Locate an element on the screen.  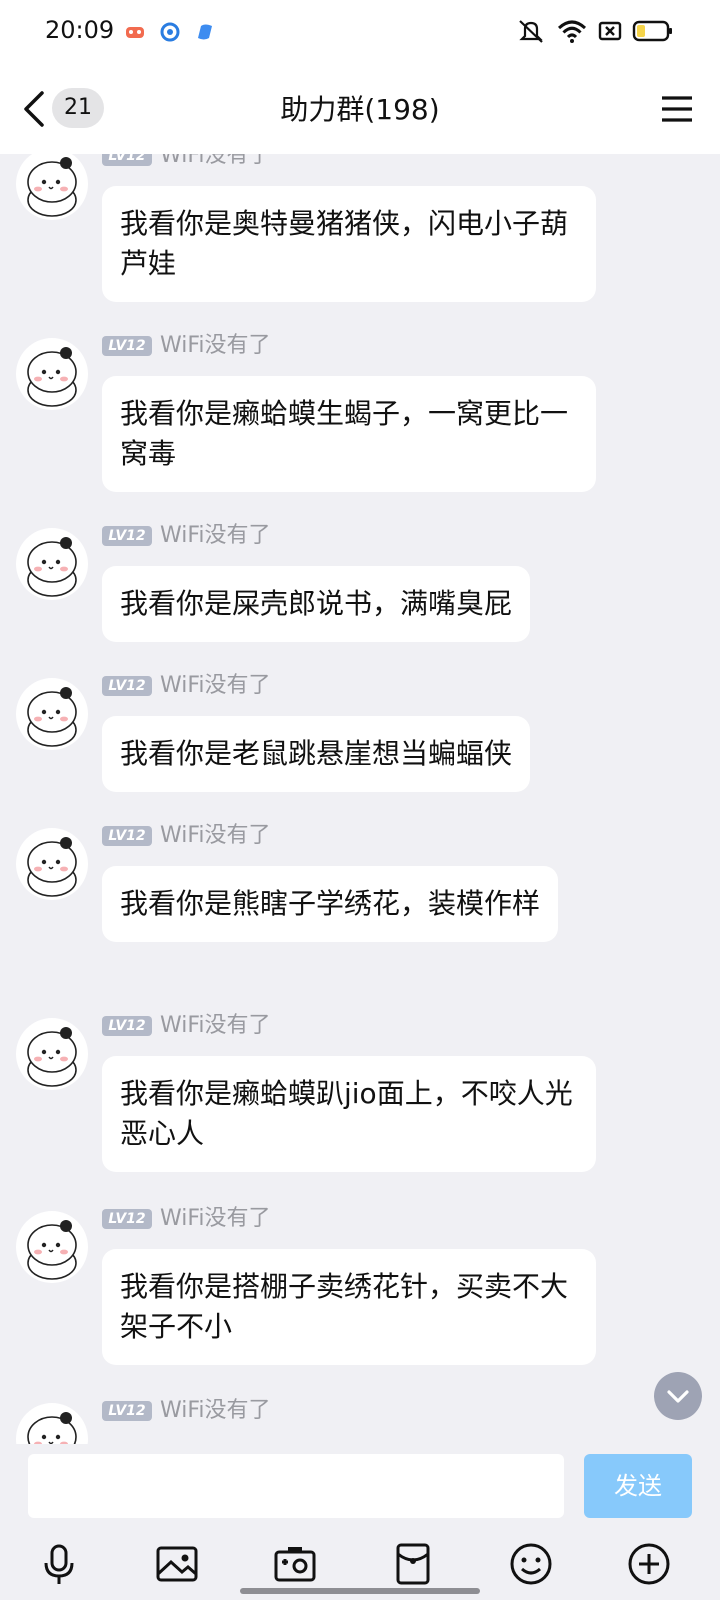
chat-header: 21 助力群(198) is located at coordinates (360, 107).